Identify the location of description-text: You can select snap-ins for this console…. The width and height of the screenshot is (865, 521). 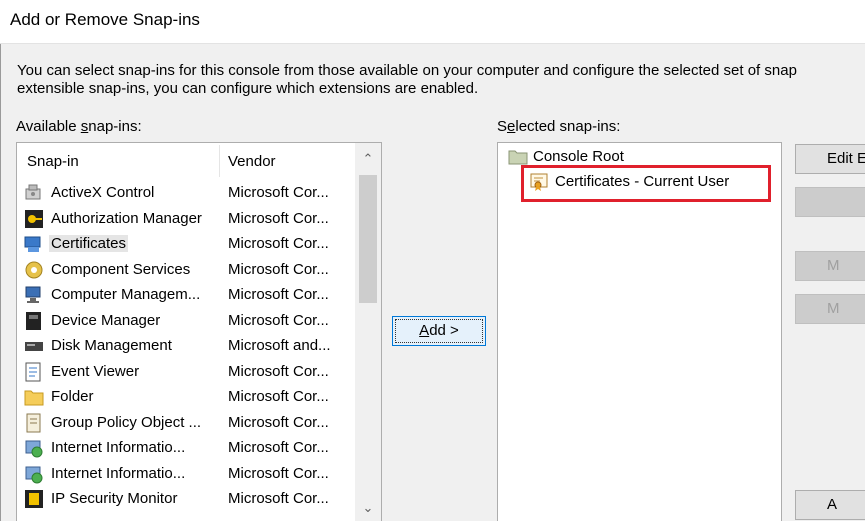
(441, 80).